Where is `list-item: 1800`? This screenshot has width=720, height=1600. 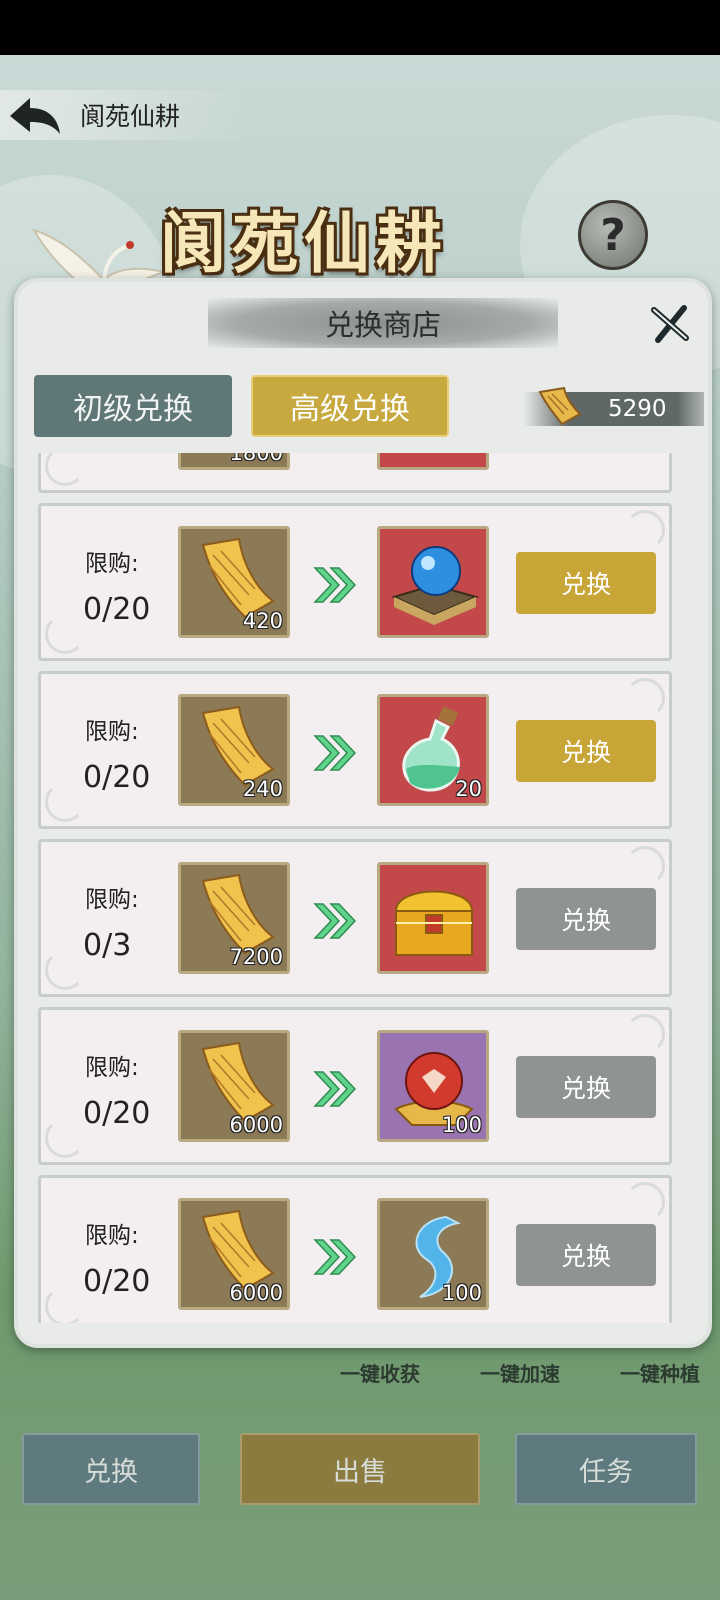
list-item: 1800 is located at coordinates (355, 473).